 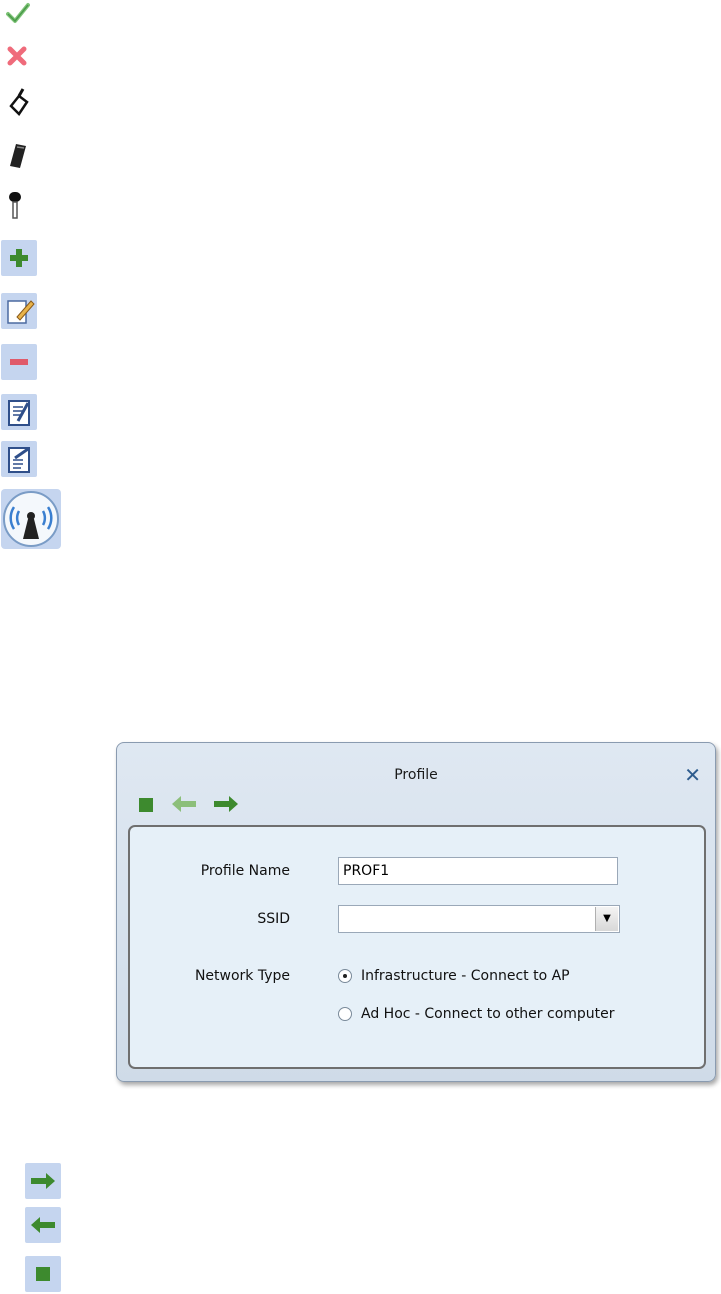 What do you see at coordinates (19, 362) in the screenshot?
I see `remove-icon` at bounding box center [19, 362].